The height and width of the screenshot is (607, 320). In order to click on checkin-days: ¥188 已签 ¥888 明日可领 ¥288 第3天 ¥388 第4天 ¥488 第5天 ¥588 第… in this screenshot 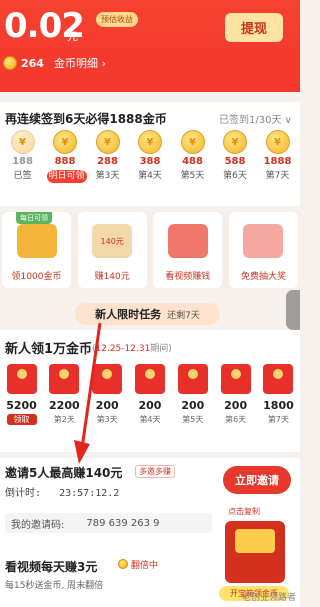, I will do `click(150, 156)`.